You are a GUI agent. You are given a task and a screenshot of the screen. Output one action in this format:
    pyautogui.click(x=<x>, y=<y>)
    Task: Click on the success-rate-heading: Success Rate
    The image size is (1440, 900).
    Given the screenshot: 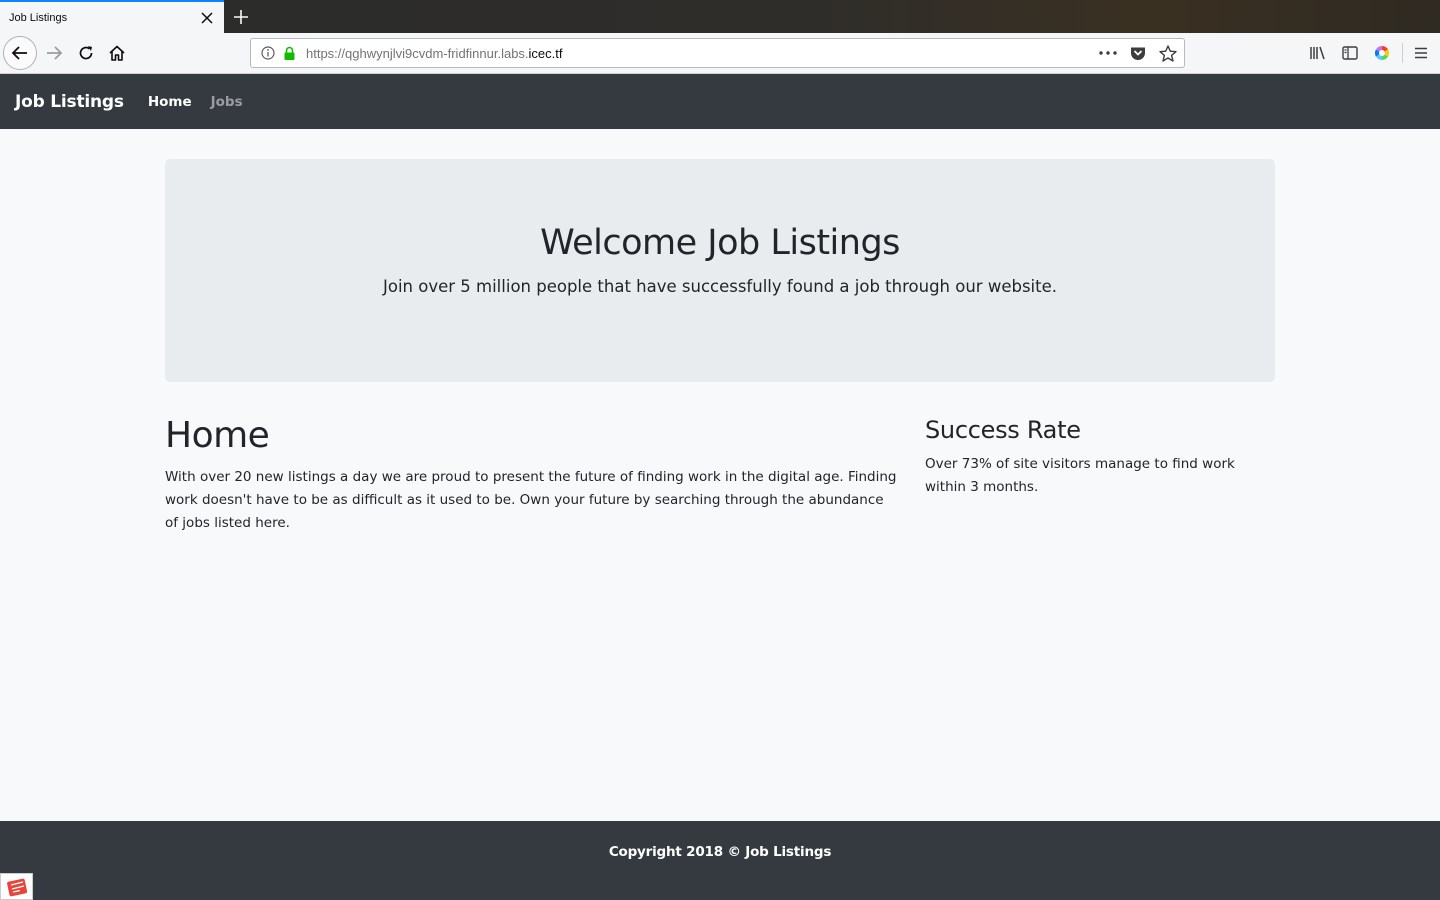 What is the action you would take?
    pyautogui.click(x=1003, y=430)
    